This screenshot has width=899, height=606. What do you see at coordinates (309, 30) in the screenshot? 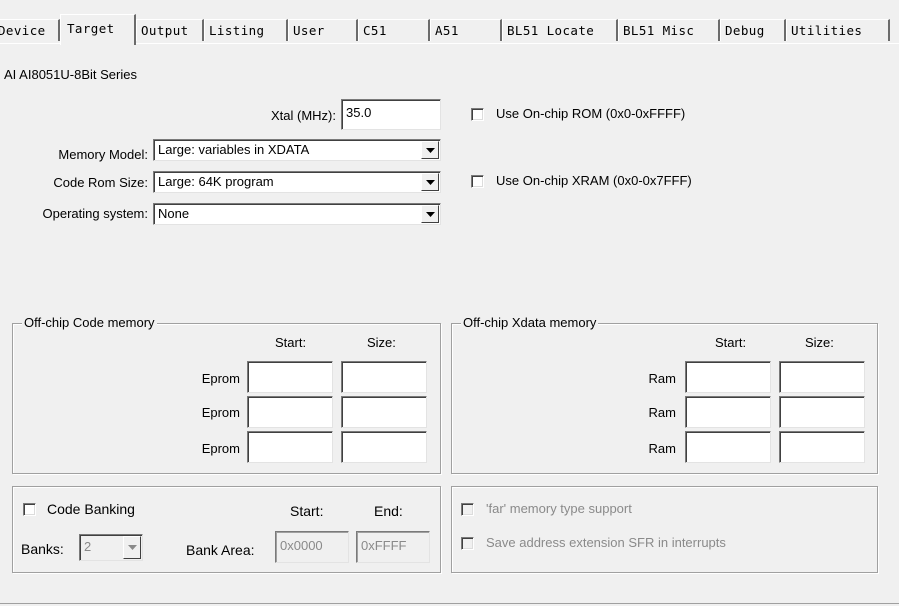
I see `tab-label: User` at bounding box center [309, 30].